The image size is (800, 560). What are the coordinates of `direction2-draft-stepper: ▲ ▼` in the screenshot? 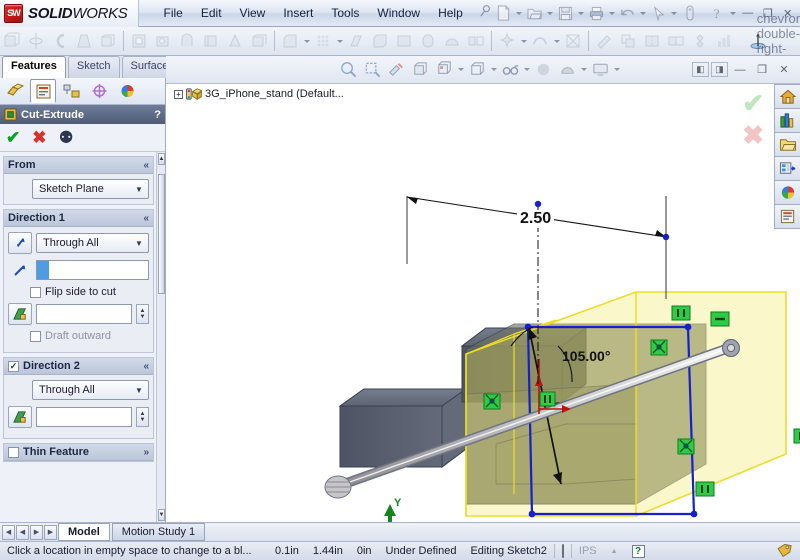 It's located at (142, 417).